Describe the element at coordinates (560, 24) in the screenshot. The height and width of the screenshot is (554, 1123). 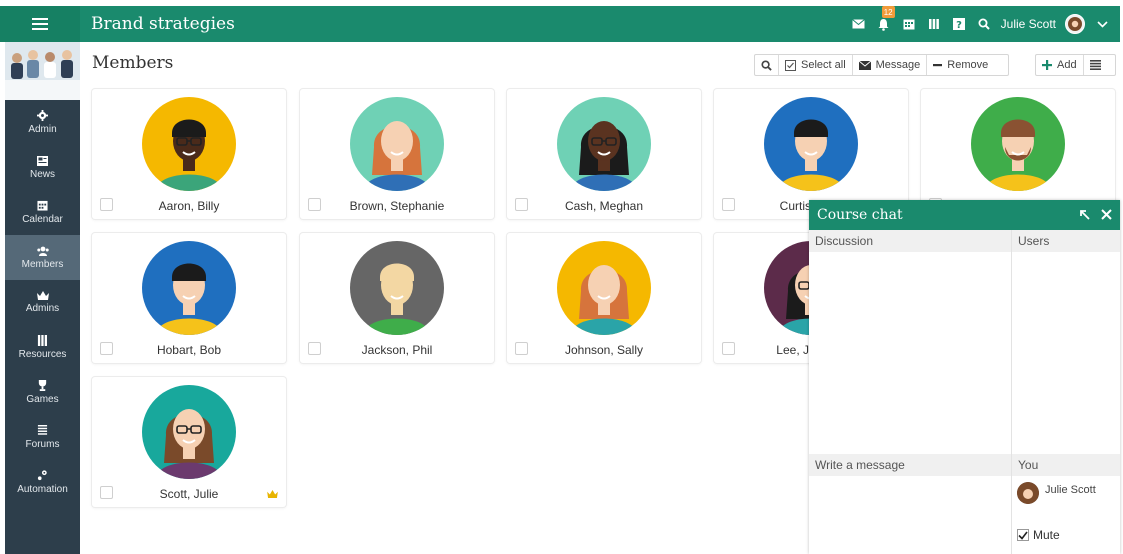
I see `top-bar: Brand strategies 12 ? Julie Scott` at that location.